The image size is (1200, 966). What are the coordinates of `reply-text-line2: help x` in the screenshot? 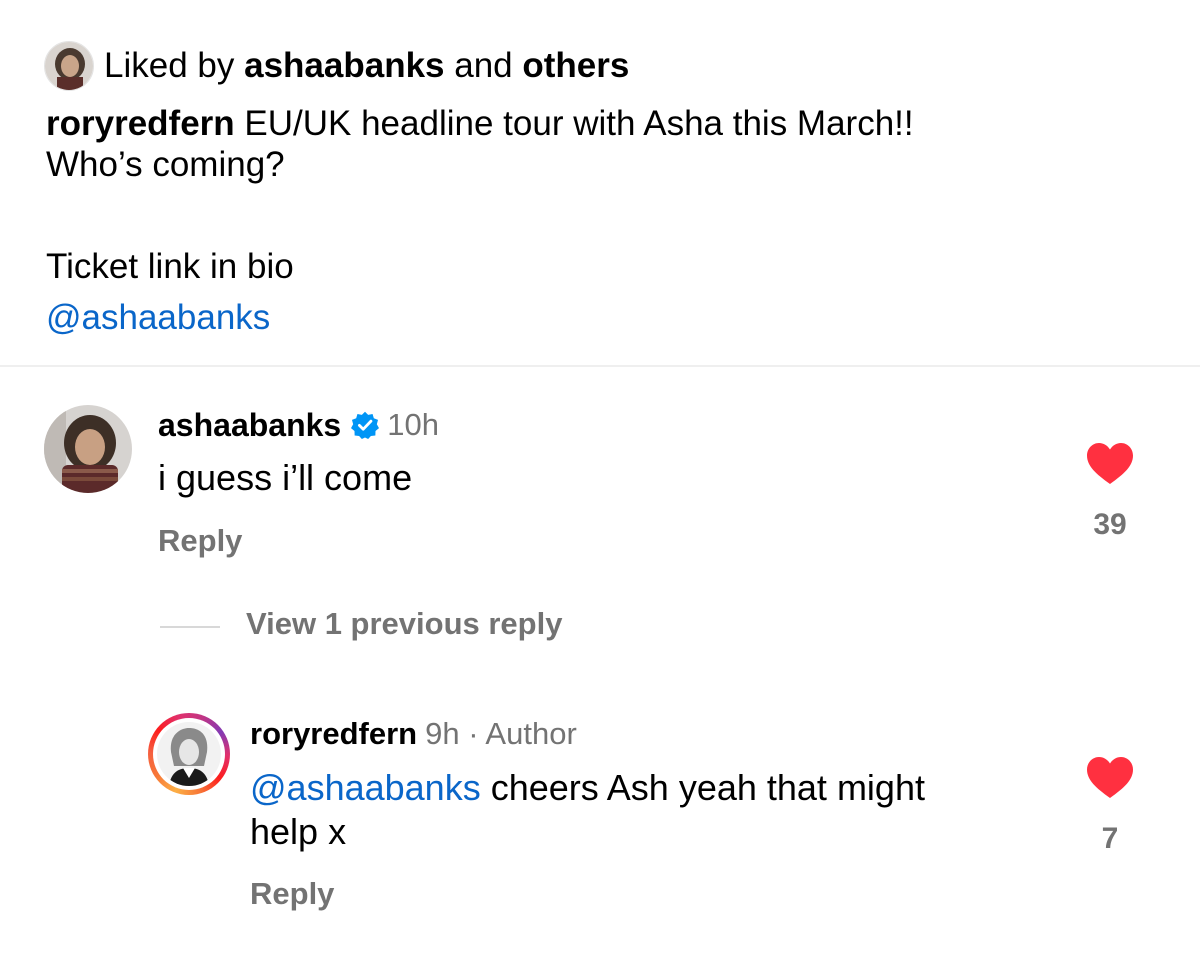 It's located at (298, 831).